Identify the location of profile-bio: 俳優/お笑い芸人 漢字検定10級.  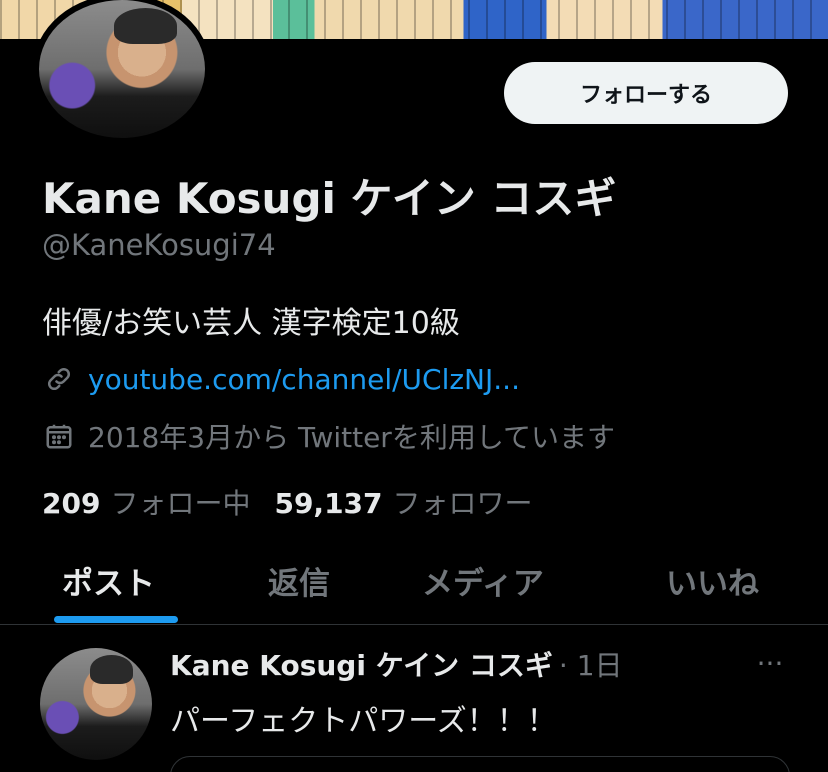
(251, 323).